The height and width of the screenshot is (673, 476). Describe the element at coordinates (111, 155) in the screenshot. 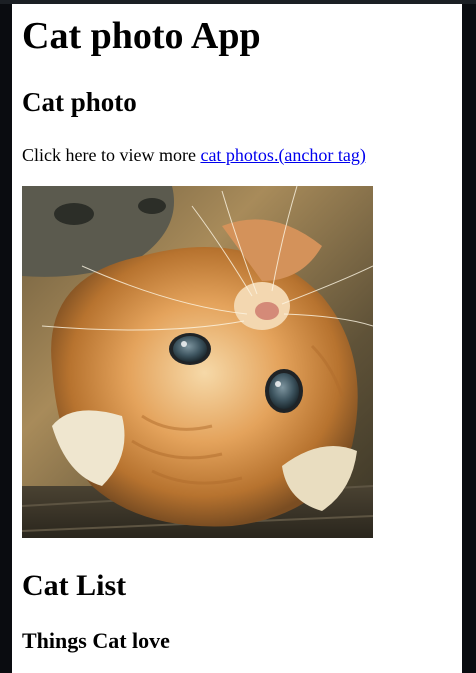

I see `intro-text: Click here to view more` at that location.